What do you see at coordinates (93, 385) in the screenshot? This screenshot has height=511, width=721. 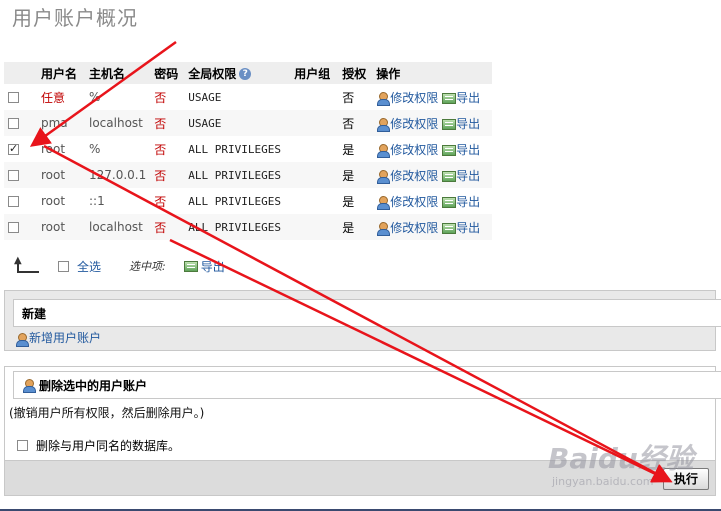 I see `delete-users-legend-text: 删除选中的用户账户` at bounding box center [93, 385].